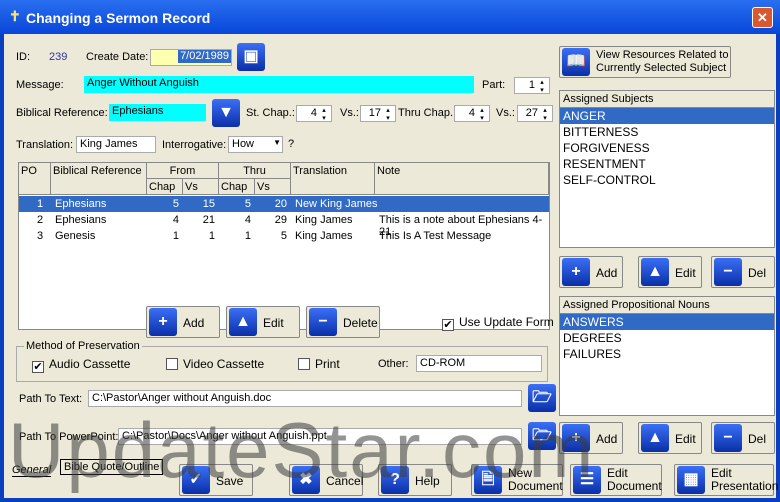  I want to click on st-chap-spinner: 4, so click(314, 113).